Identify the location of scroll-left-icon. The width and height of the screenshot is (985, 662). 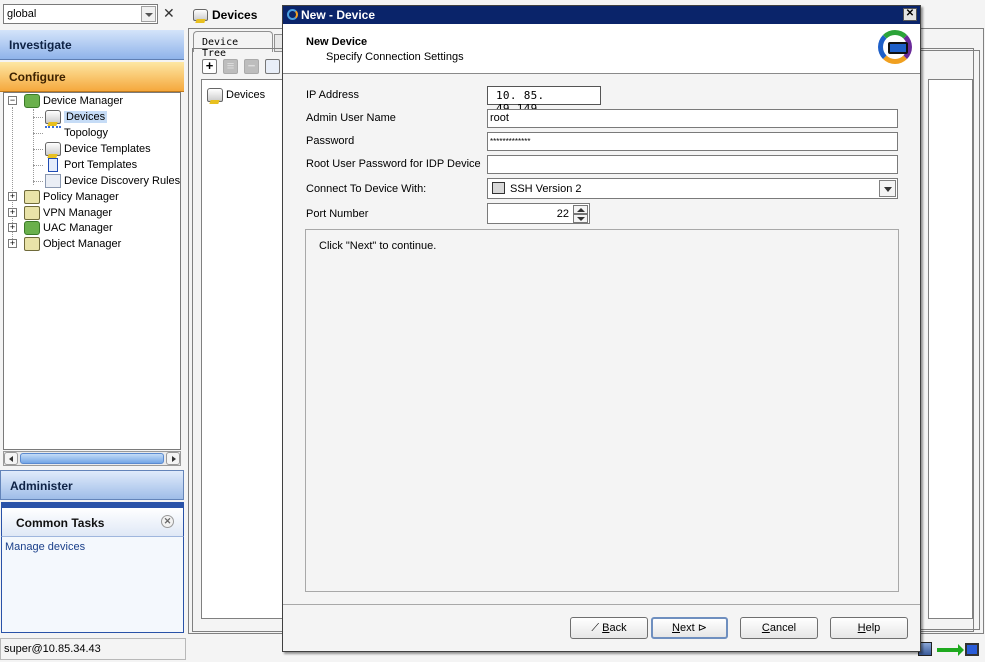
(11, 458).